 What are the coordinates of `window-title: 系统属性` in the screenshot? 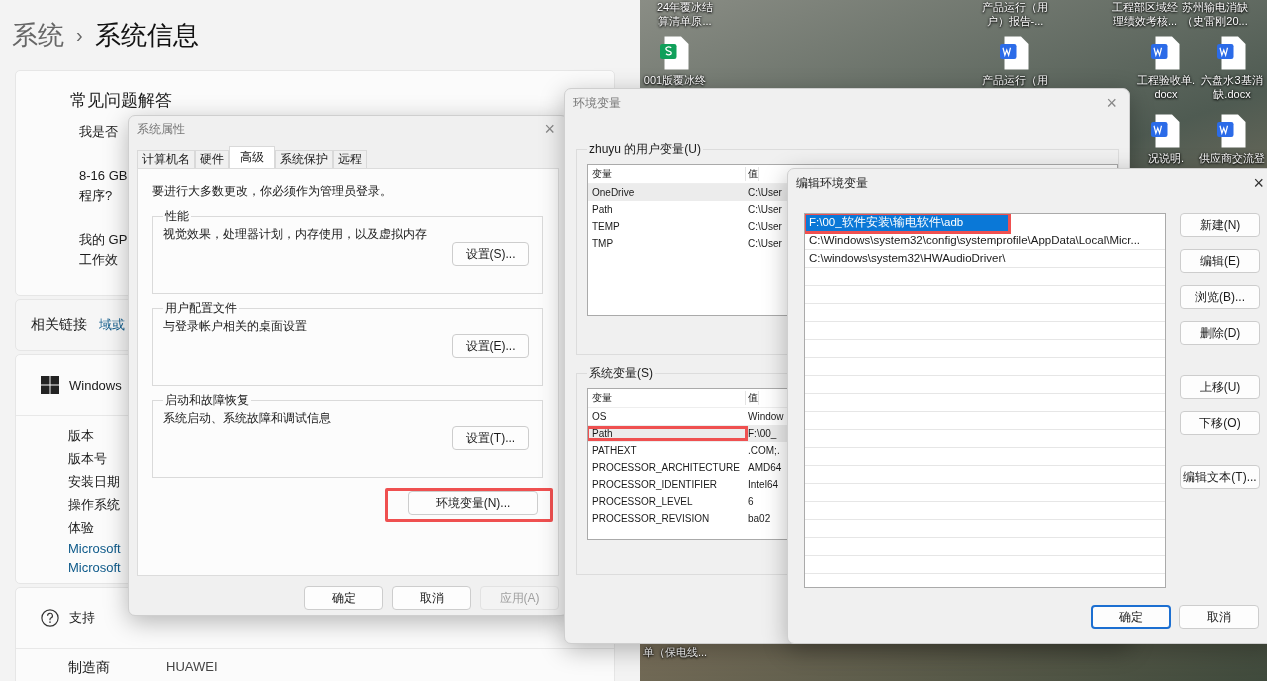 It's located at (161, 129).